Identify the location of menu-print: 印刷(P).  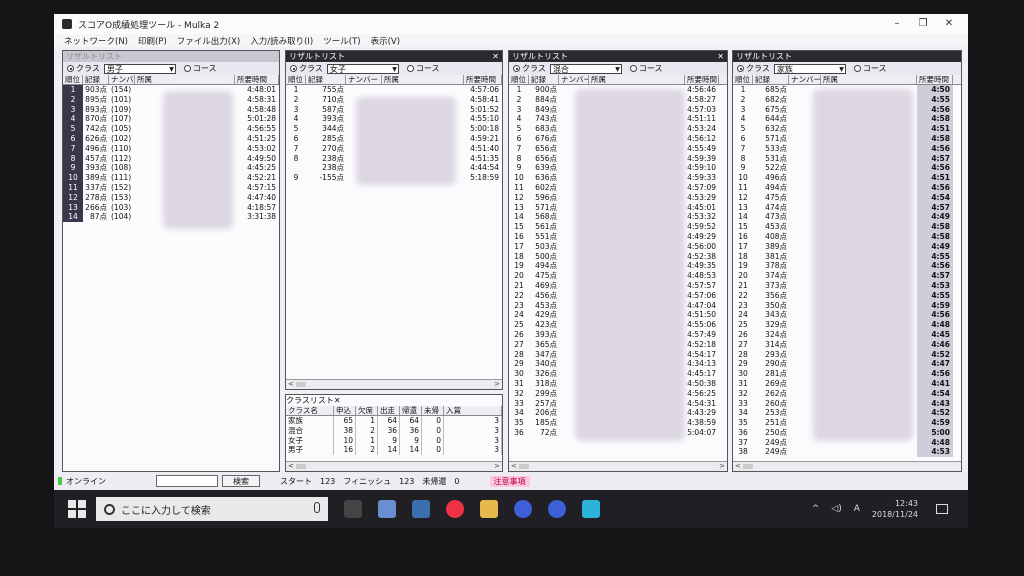
(152, 41).